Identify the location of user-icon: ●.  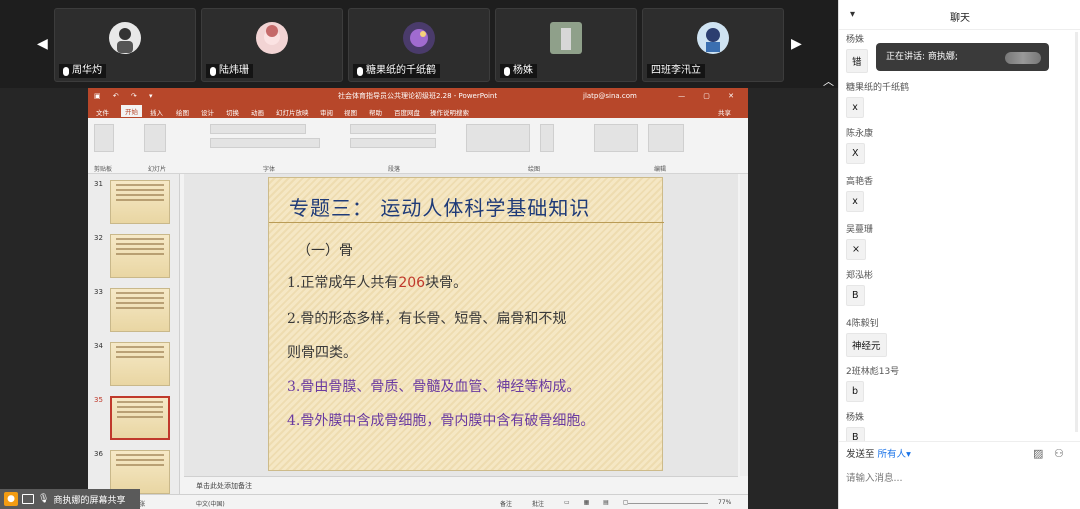
(11, 499).